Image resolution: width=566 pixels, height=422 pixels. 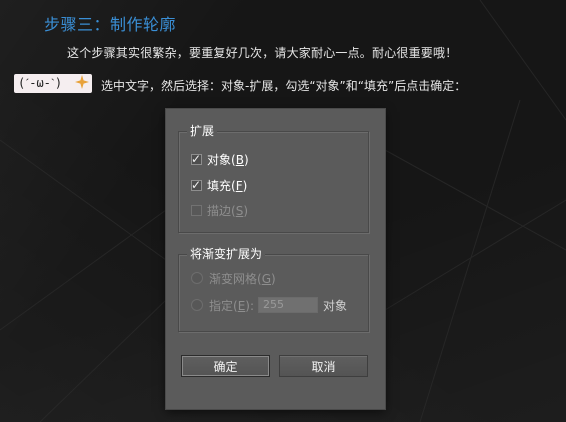 I want to click on stroke-checkbox-row: 描边(S), so click(x=219, y=210).